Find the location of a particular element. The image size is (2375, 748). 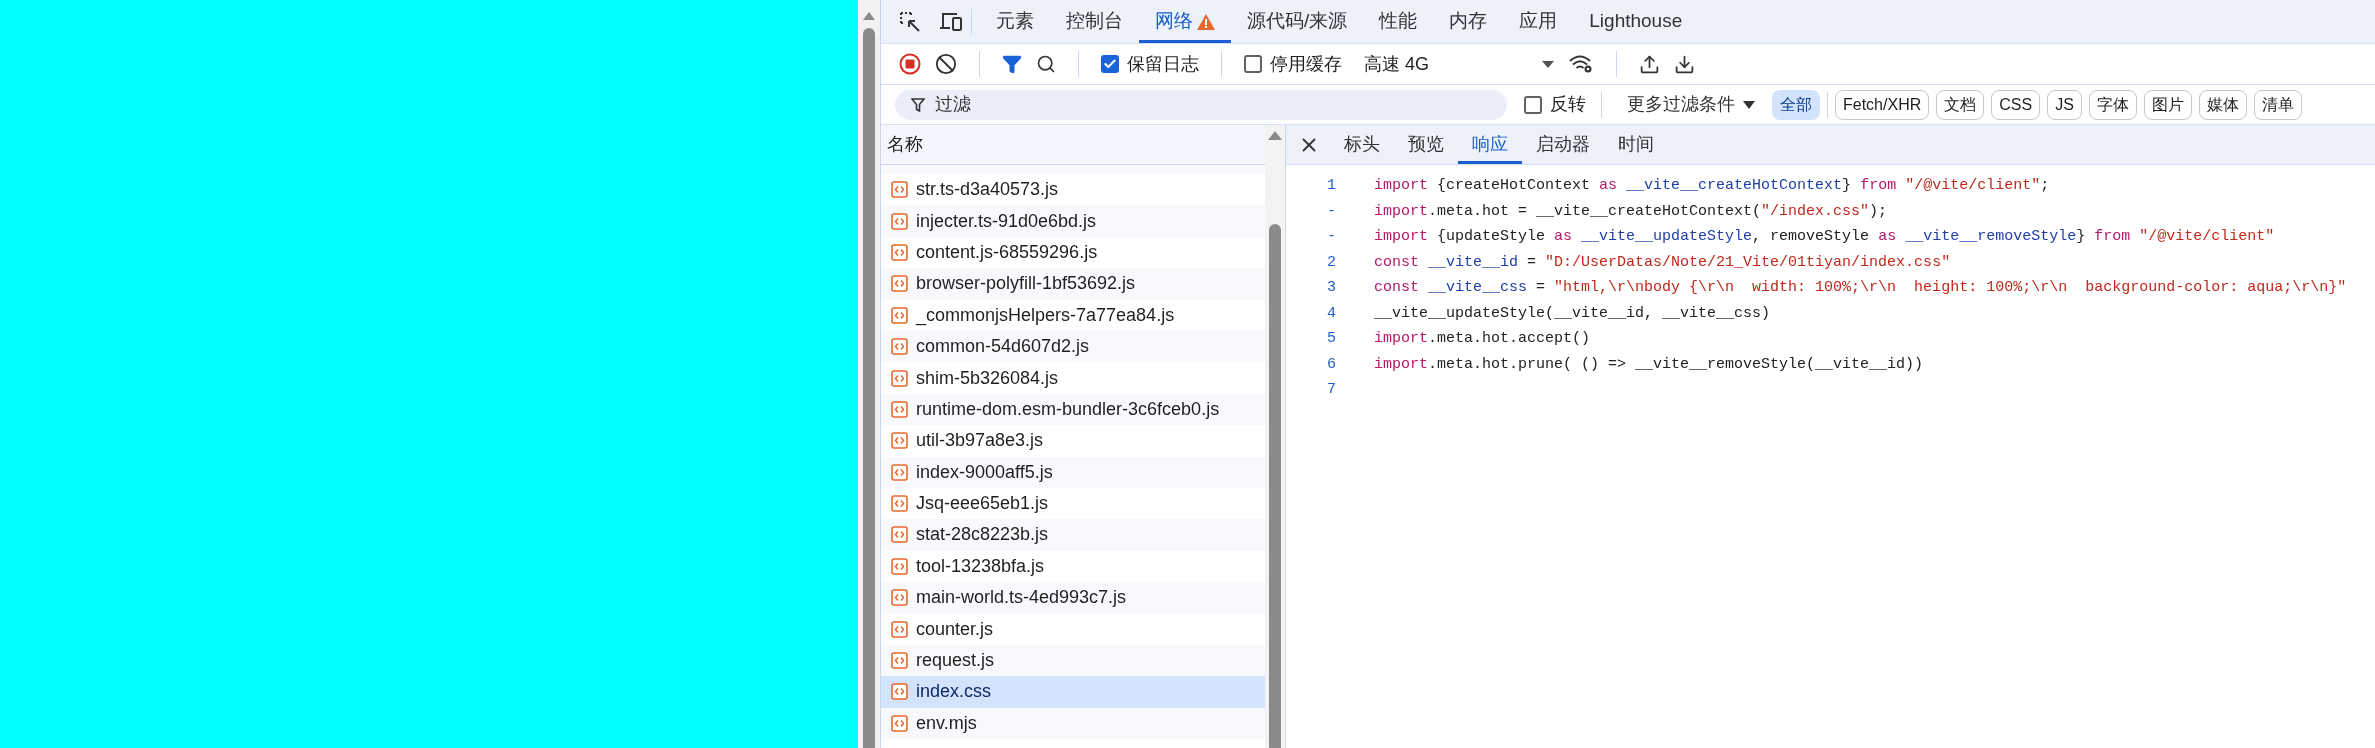

code-line: import {createHotContext as __vite__createHotContext} from "/@vite/client"; is located at coordinates (1712, 186).